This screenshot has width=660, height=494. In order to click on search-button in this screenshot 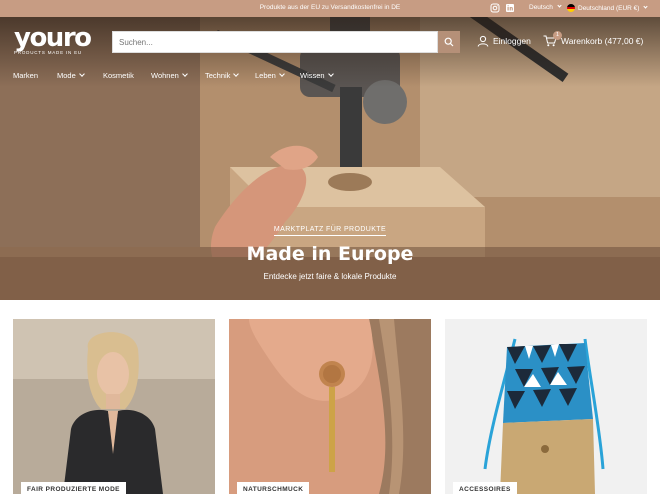, I will do `click(449, 42)`.